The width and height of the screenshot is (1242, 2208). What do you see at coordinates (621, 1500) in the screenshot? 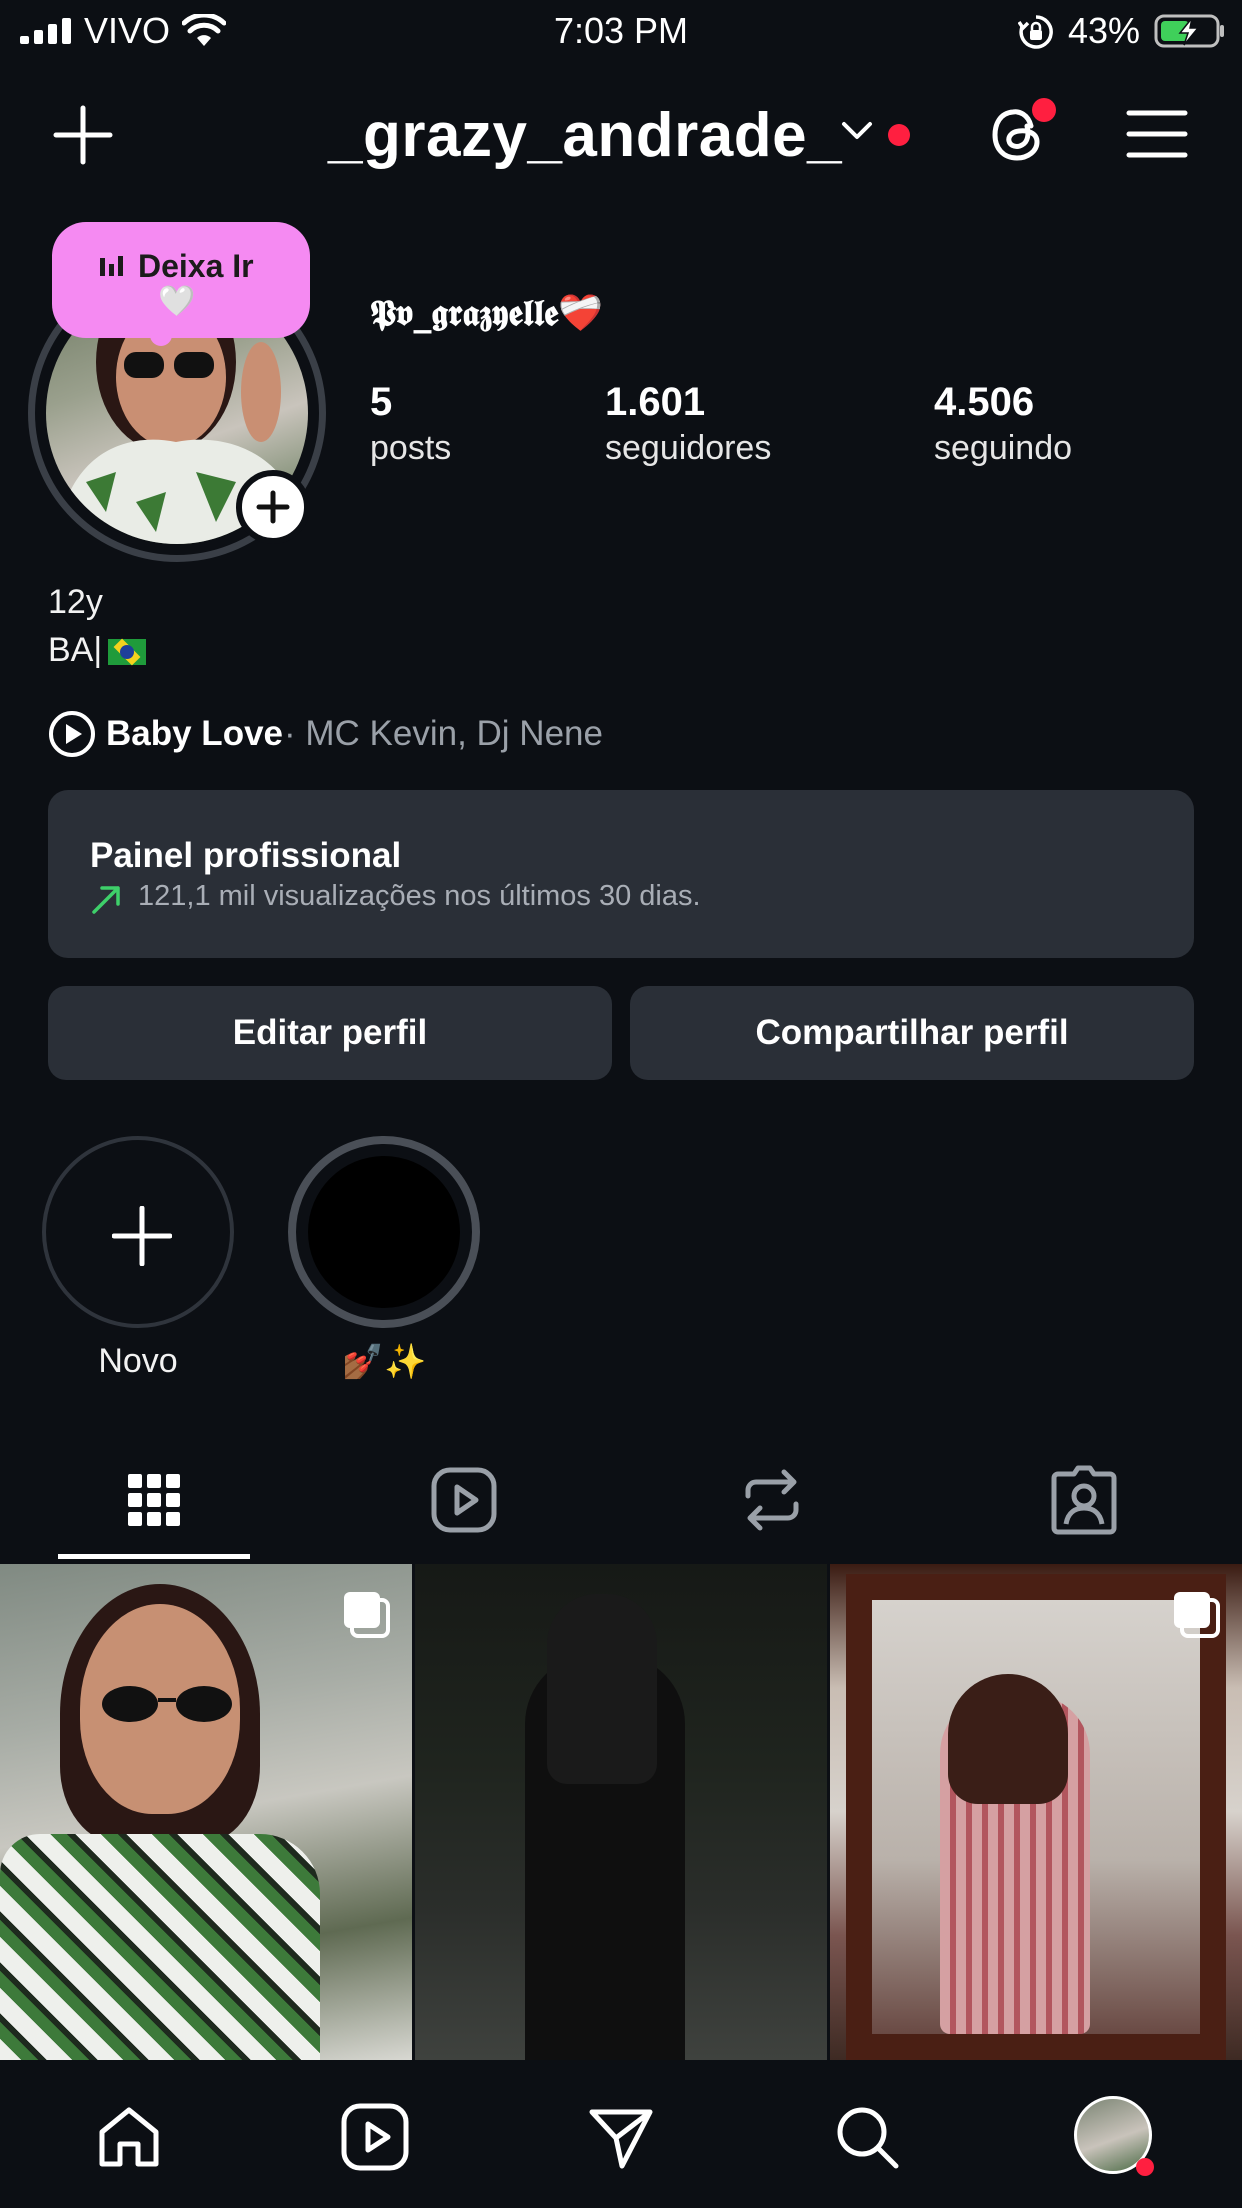
I see `profile-tabs` at bounding box center [621, 1500].